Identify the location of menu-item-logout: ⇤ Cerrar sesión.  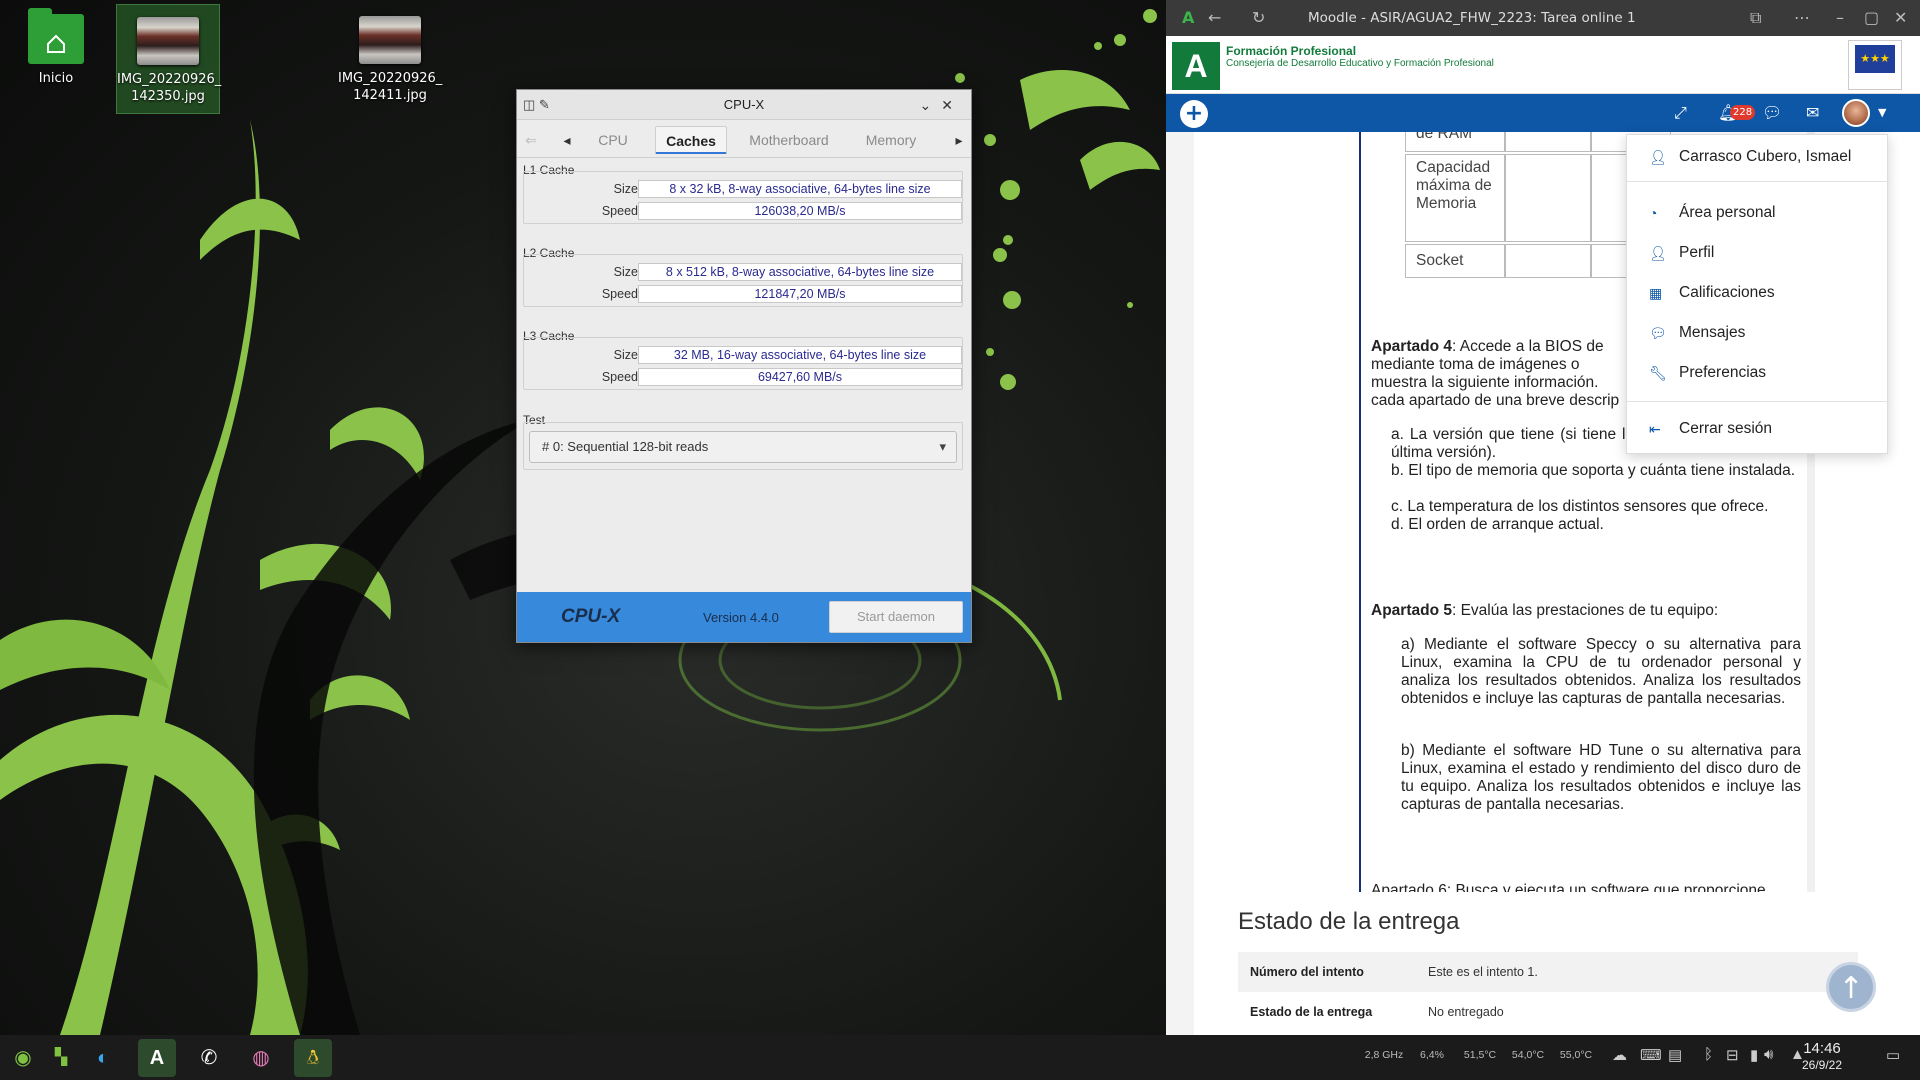
(1758, 429).